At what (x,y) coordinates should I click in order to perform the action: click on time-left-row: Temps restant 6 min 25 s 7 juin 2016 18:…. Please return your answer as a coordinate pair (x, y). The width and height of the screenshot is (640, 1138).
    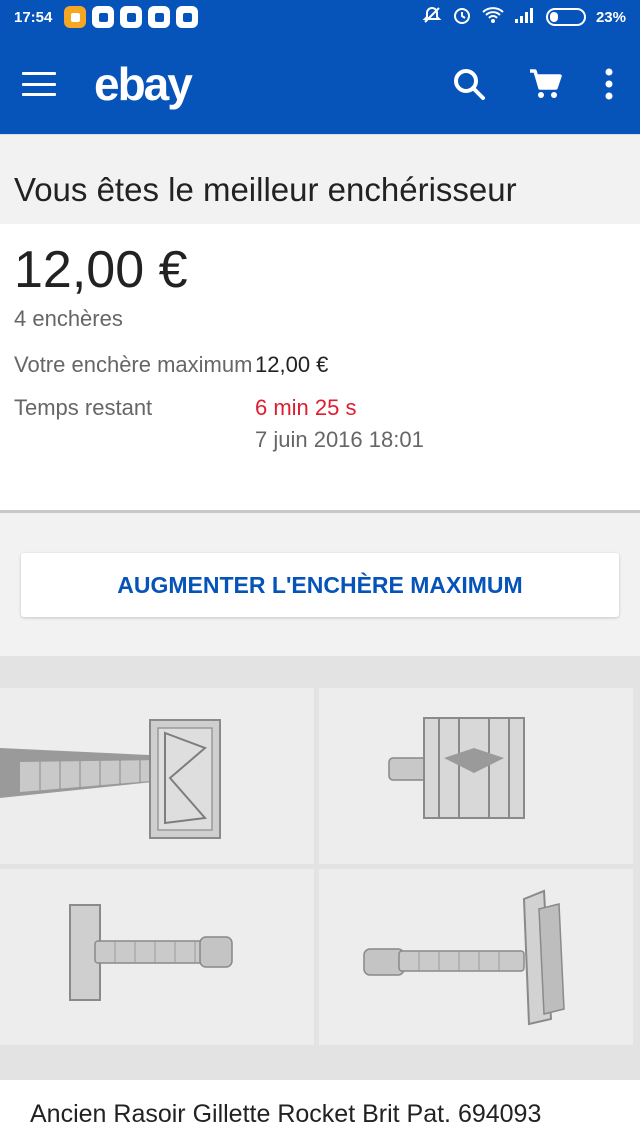
    Looking at the image, I should click on (320, 423).